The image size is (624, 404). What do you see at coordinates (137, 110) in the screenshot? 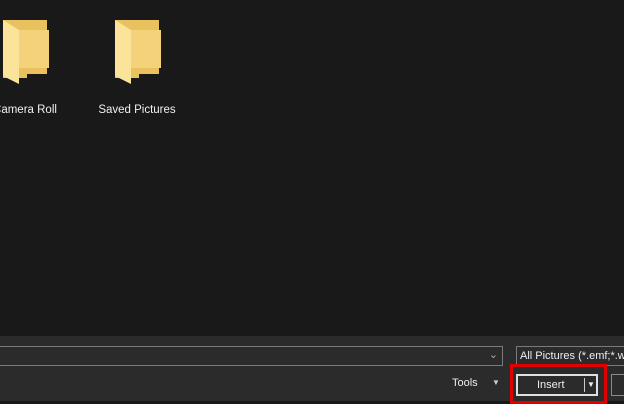
I see `folder-label: Saved Pictures` at bounding box center [137, 110].